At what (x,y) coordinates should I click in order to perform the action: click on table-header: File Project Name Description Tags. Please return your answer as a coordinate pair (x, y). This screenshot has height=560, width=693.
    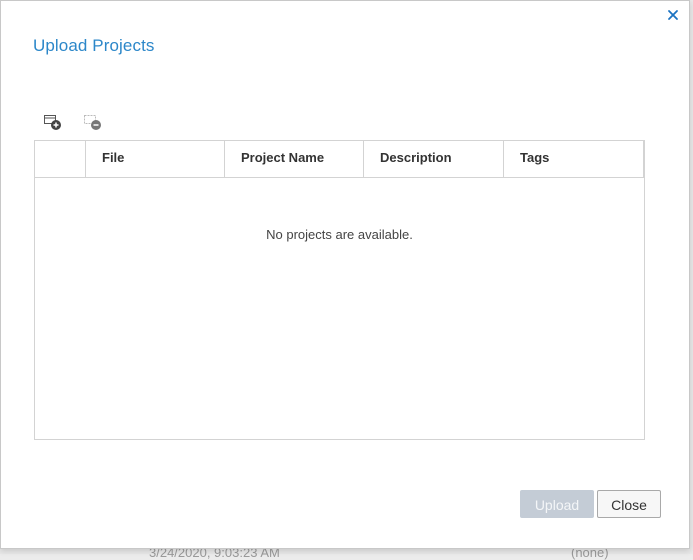
    Looking at the image, I should click on (339, 159).